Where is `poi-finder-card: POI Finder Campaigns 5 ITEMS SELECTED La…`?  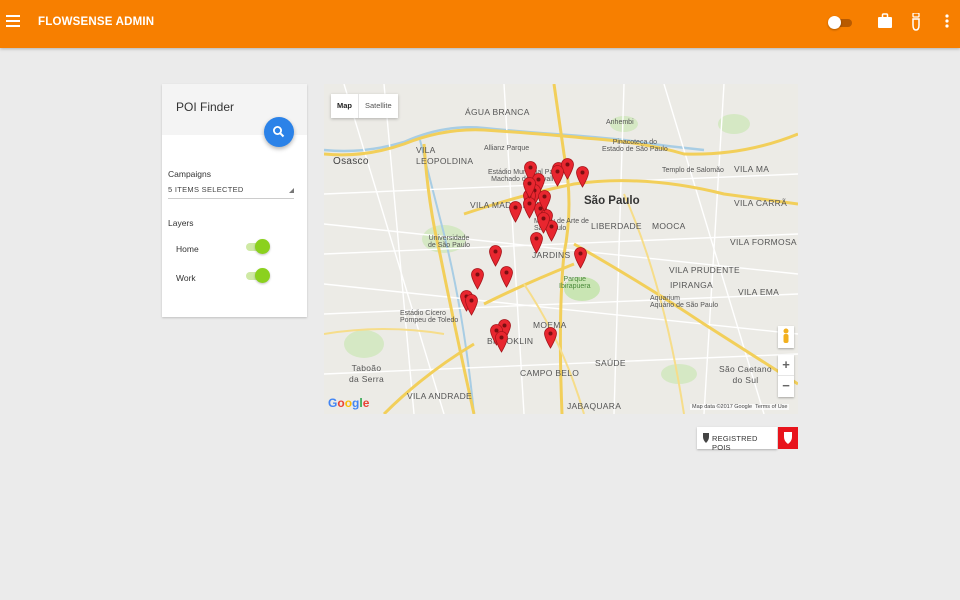 poi-finder-card: POI Finder Campaigns 5 ITEMS SELECTED La… is located at coordinates (234, 200).